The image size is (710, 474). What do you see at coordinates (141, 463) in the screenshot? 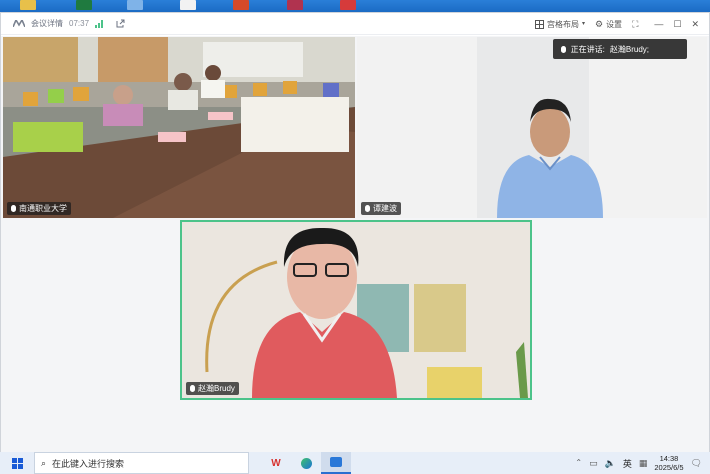
I see `taskbar-search: ⌕ 在此键入进行搜索` at bounding box center [141, 463].